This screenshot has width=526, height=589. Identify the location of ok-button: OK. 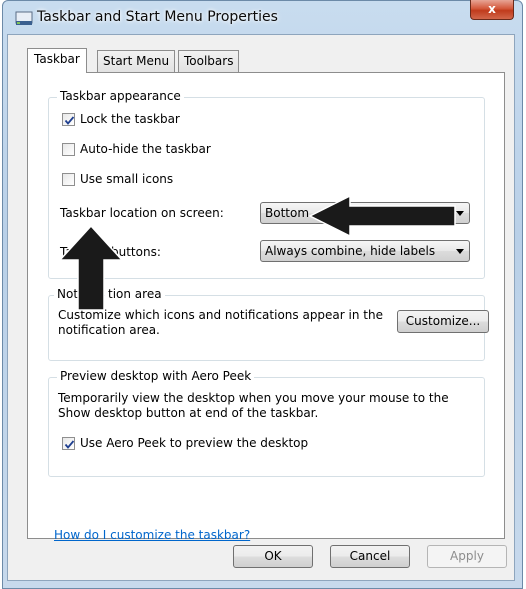
(273, 556).